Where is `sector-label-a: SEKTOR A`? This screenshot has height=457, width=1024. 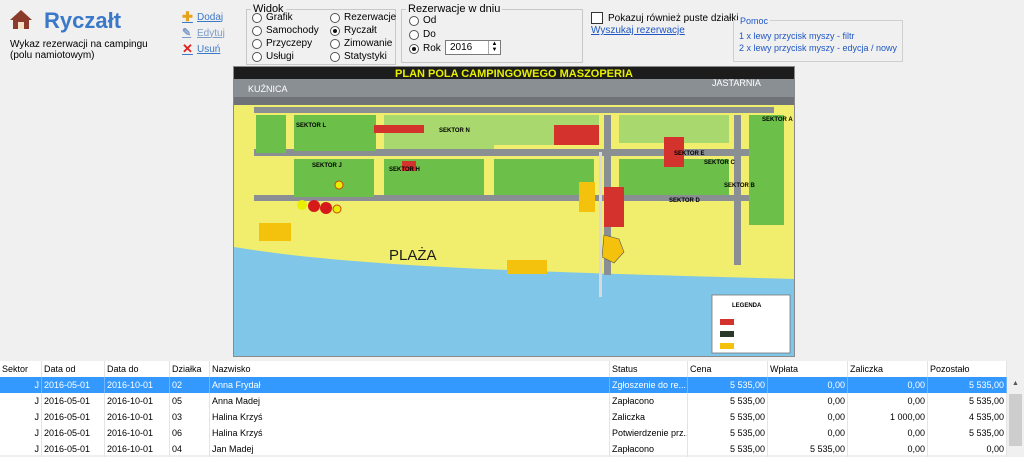
sector-label-a: SEKTOR A is located at coordinates (777, 120).